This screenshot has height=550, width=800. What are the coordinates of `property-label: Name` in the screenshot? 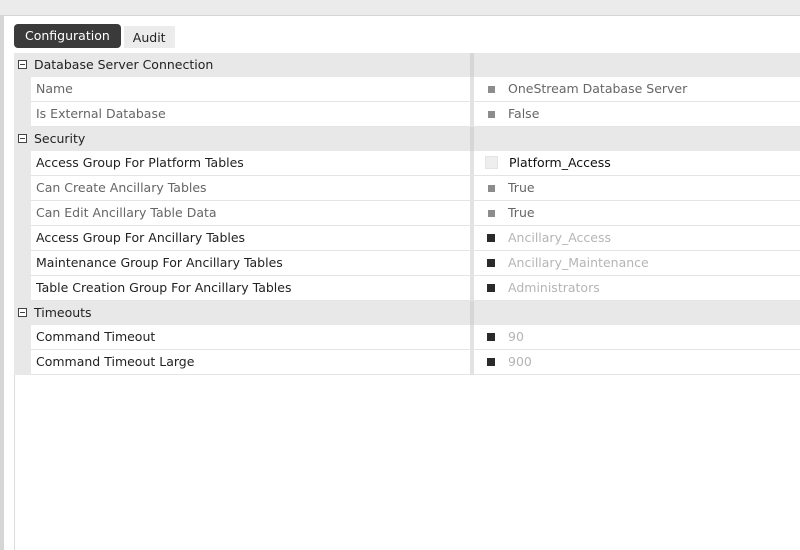 It's located at (54, 88).